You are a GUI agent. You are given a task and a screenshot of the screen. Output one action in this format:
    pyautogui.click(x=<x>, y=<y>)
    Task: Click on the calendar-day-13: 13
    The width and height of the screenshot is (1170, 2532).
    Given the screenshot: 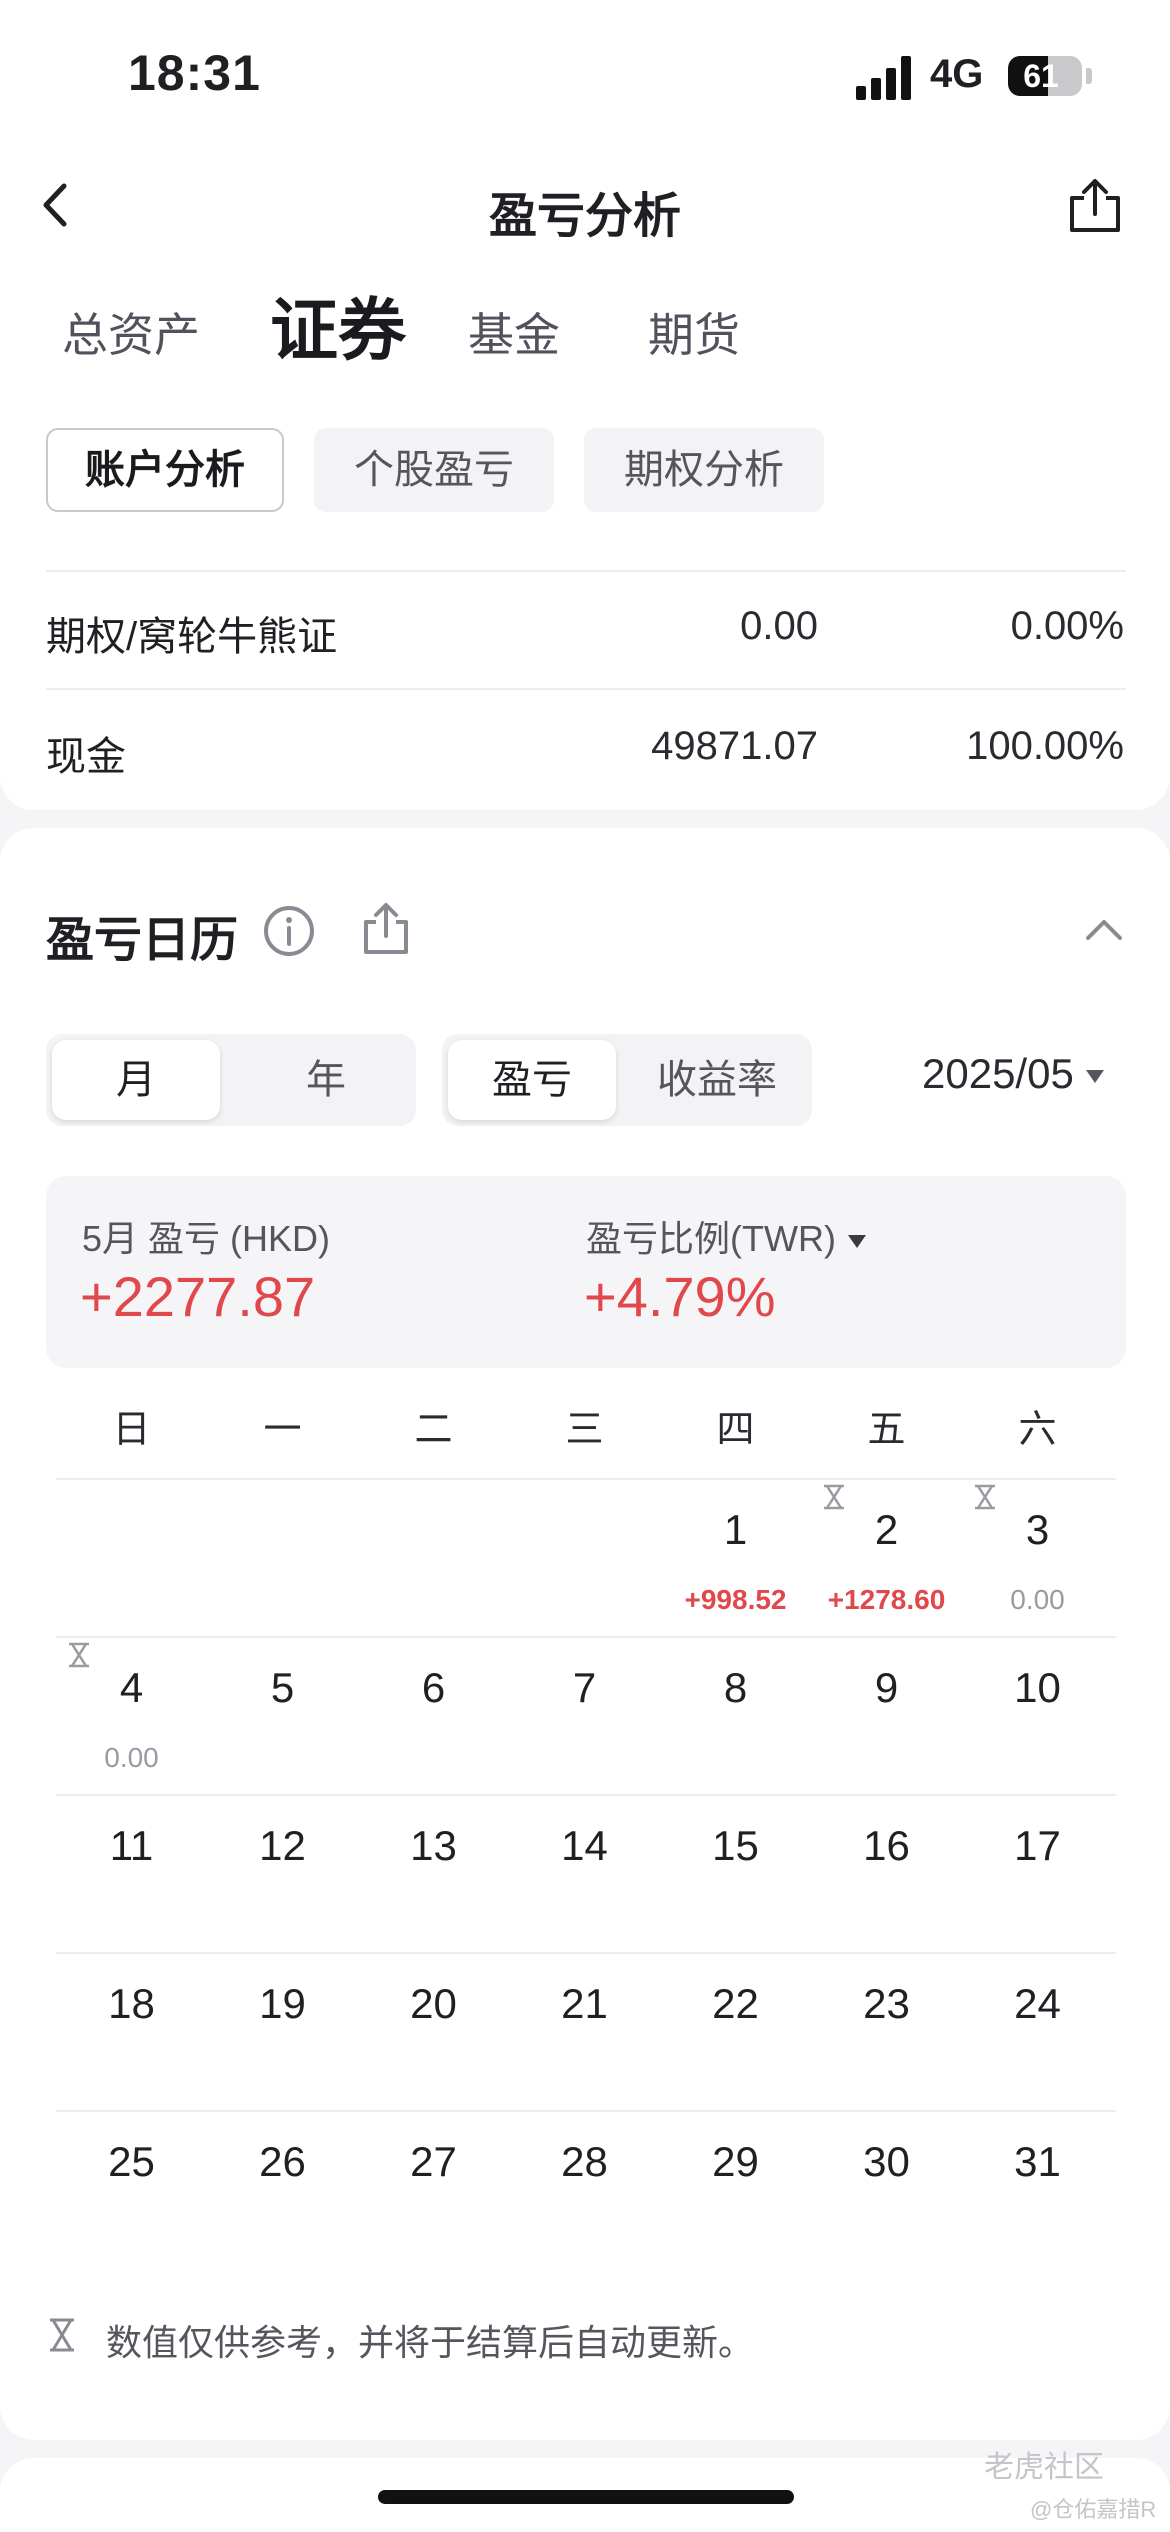 What is the action you would take?
    pyautogui.click(x=433, y=1846)
    